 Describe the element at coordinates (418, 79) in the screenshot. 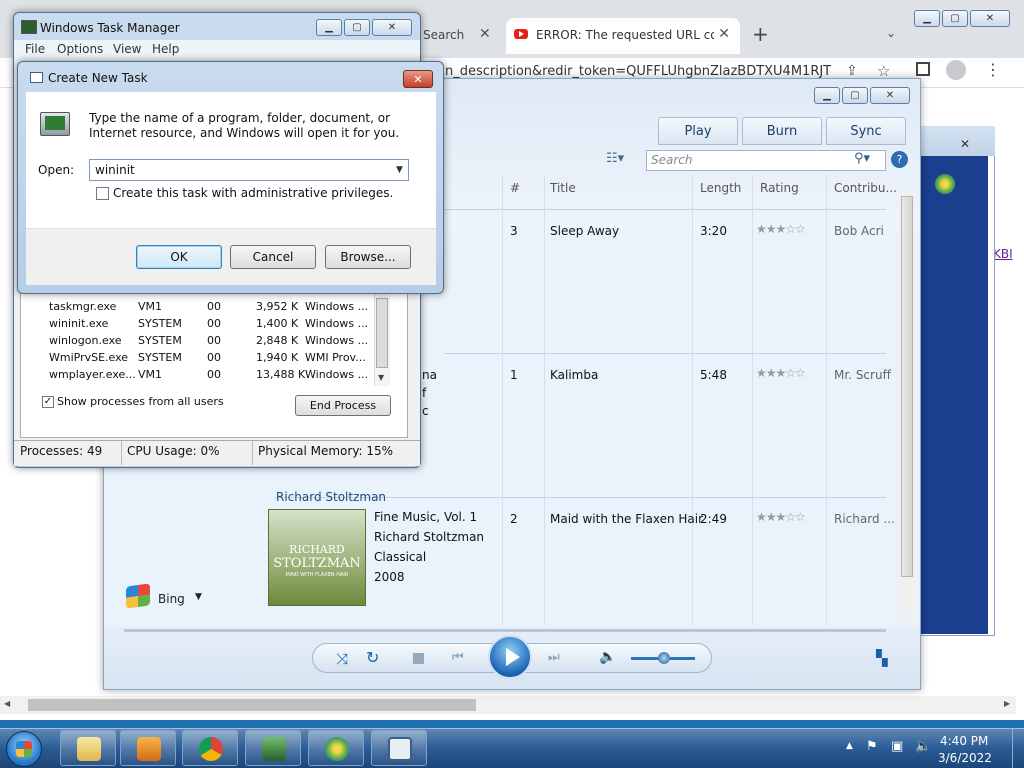

I see `dialog-close-button: ✕` at that location.